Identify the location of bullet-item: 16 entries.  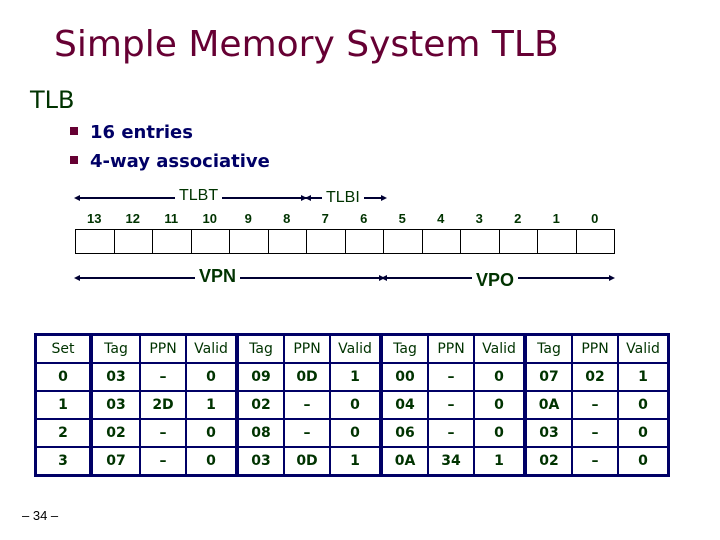
(131, 132).